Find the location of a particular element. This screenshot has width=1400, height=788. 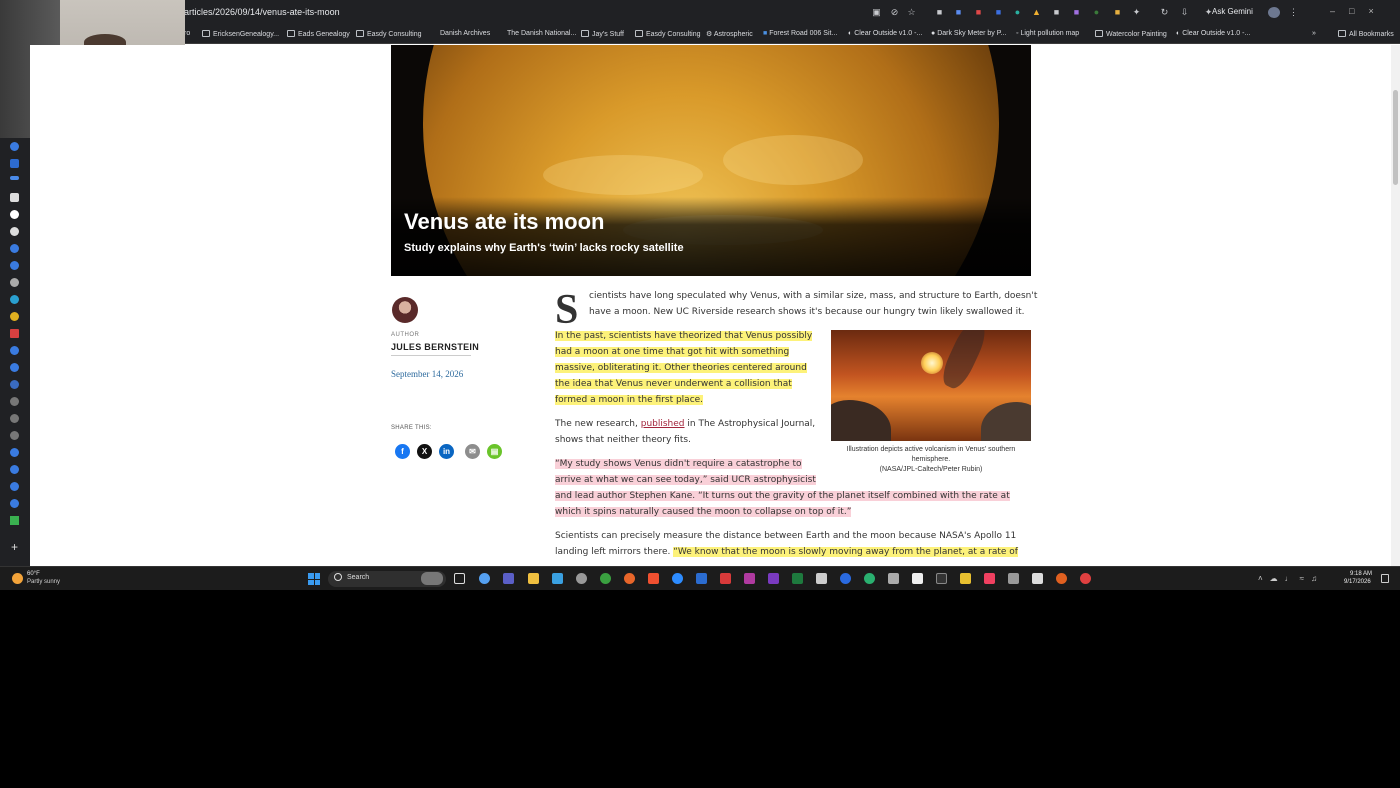

extension-icon-6: ▲ is located at coordinates (1036, 12).